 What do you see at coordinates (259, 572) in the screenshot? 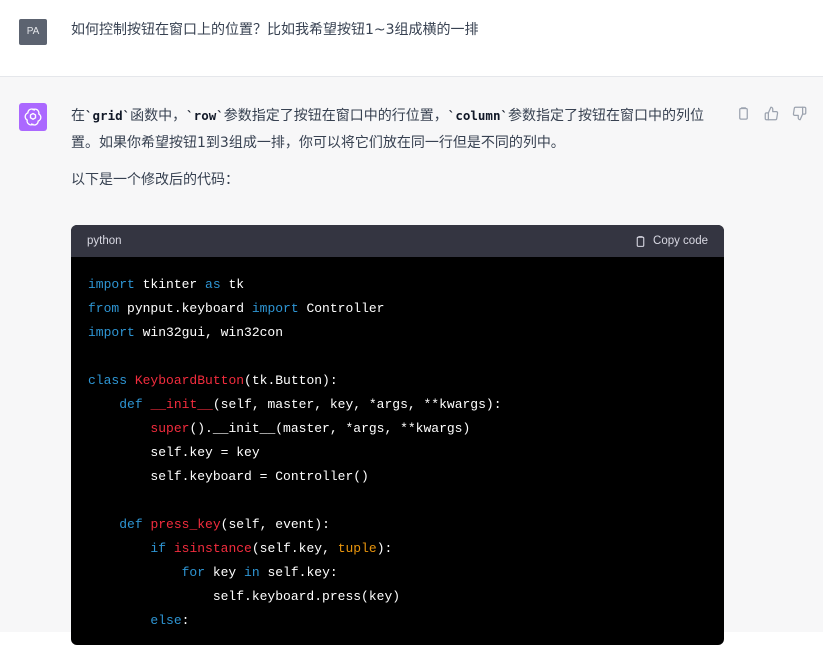
I see `code-line: for key in self.key:` at bounding box center [259, 572].